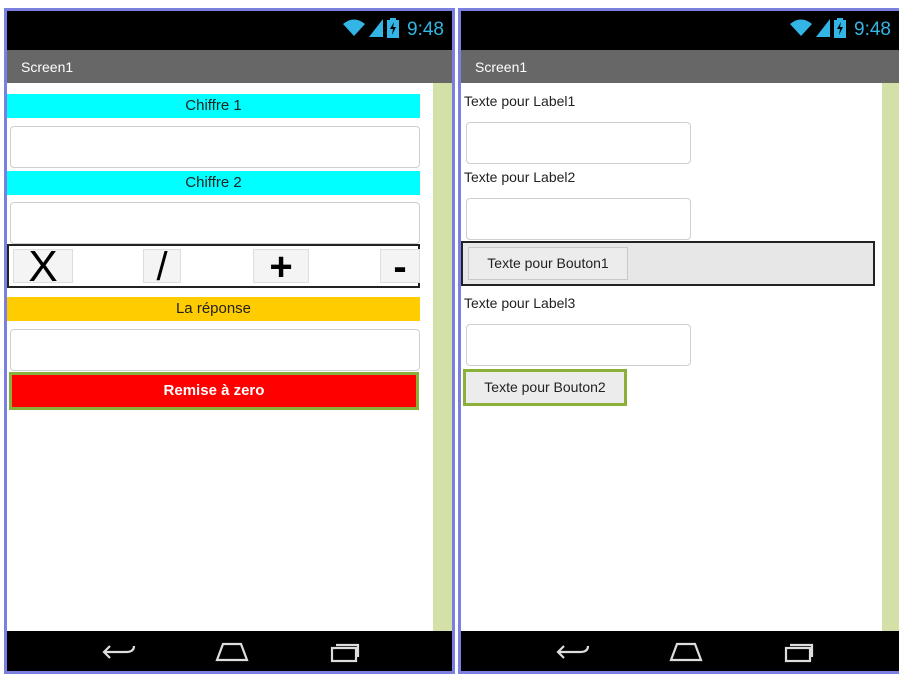  Describe the element at coordinates (548, 263) in the screenshot. I see `bouton1-button: Texte pour Bouton1` at that location.